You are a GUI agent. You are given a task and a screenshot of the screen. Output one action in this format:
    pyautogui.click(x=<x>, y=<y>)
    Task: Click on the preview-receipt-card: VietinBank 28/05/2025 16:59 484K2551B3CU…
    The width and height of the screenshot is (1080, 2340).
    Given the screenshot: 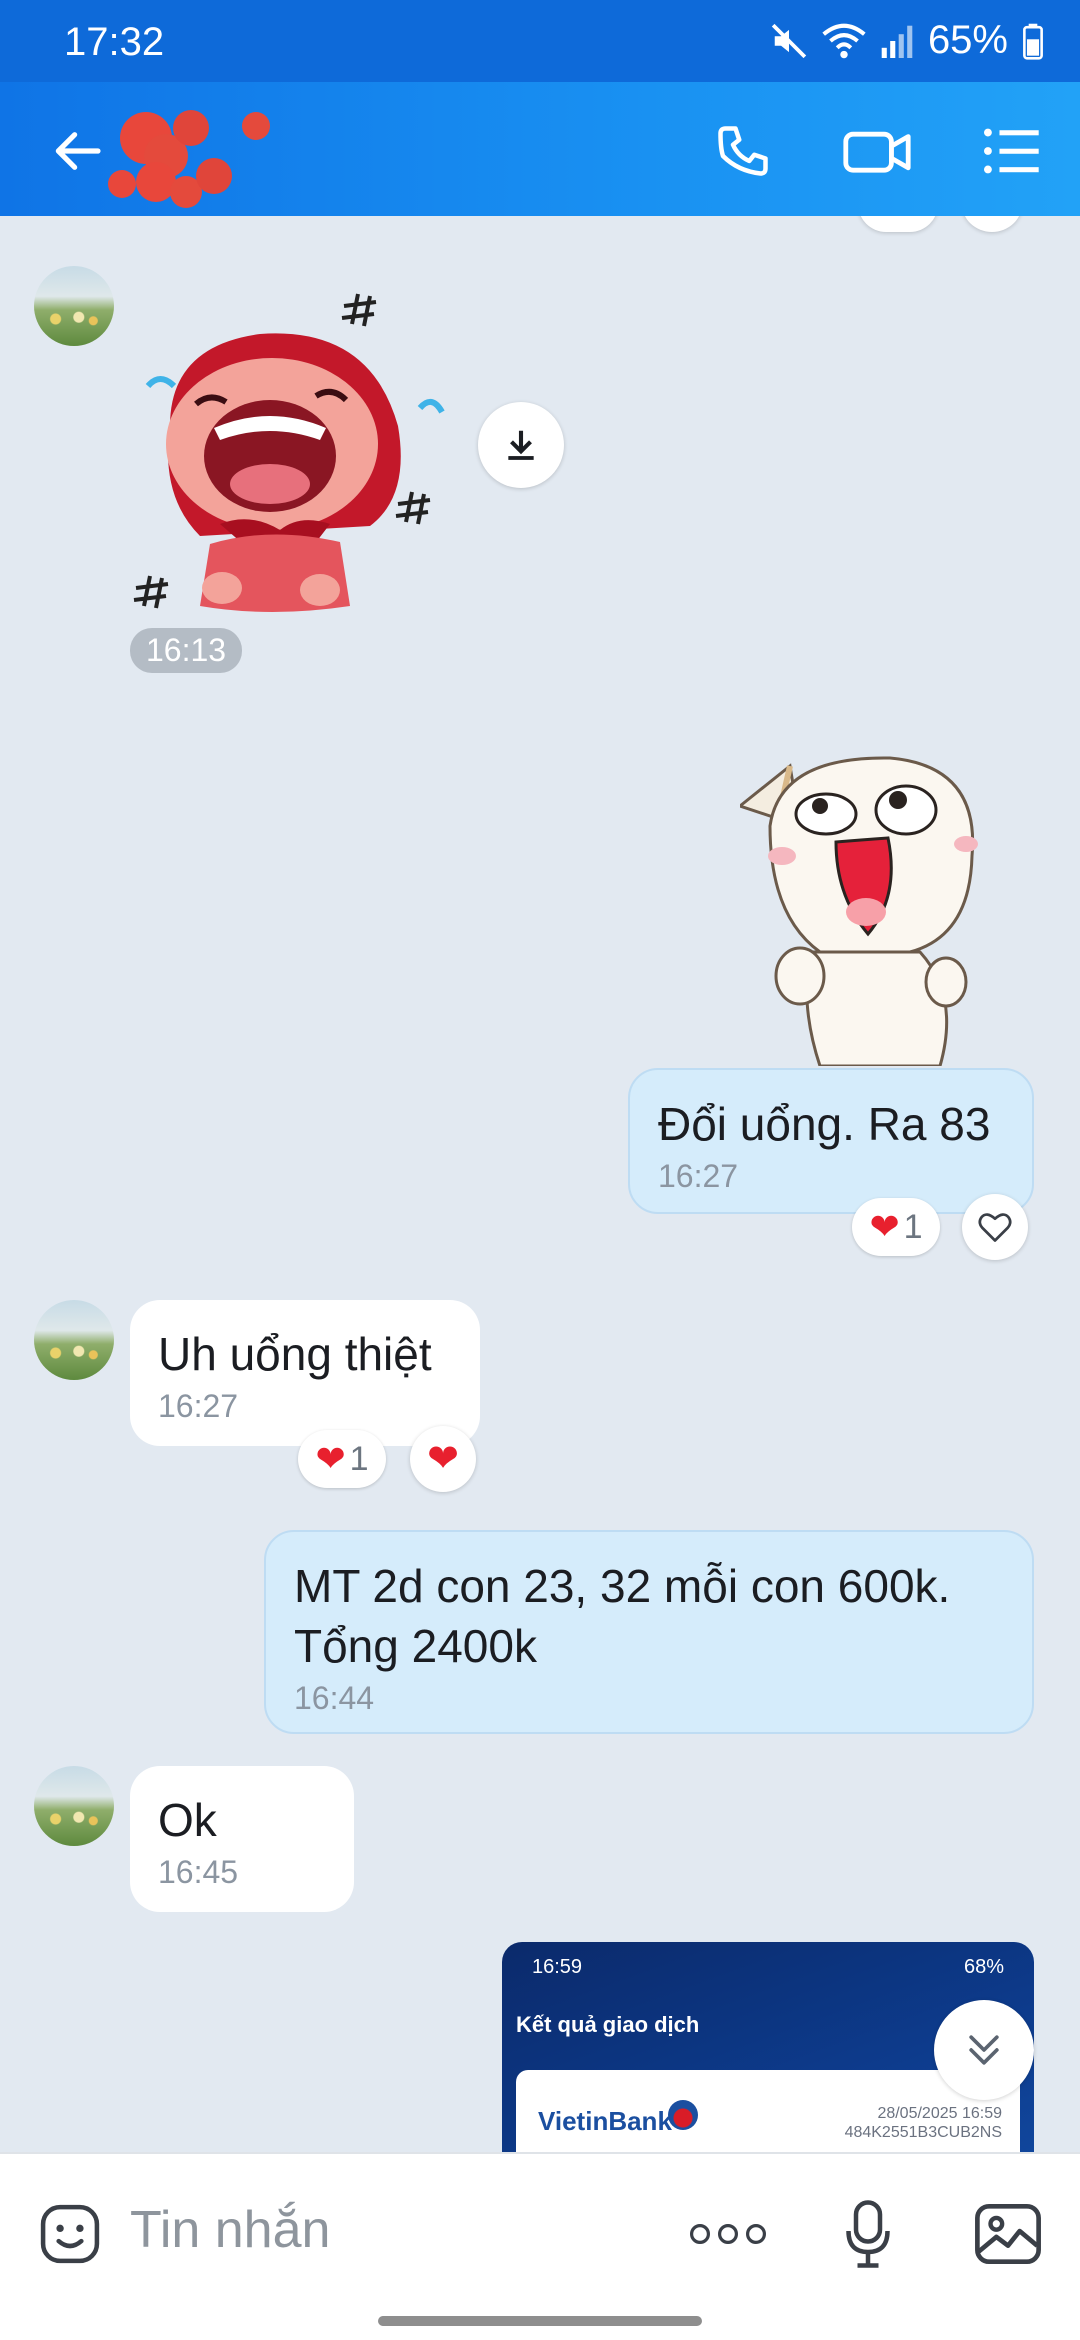 What is the action you would take?
    pyautogui.click(x=768, y=2111)
    